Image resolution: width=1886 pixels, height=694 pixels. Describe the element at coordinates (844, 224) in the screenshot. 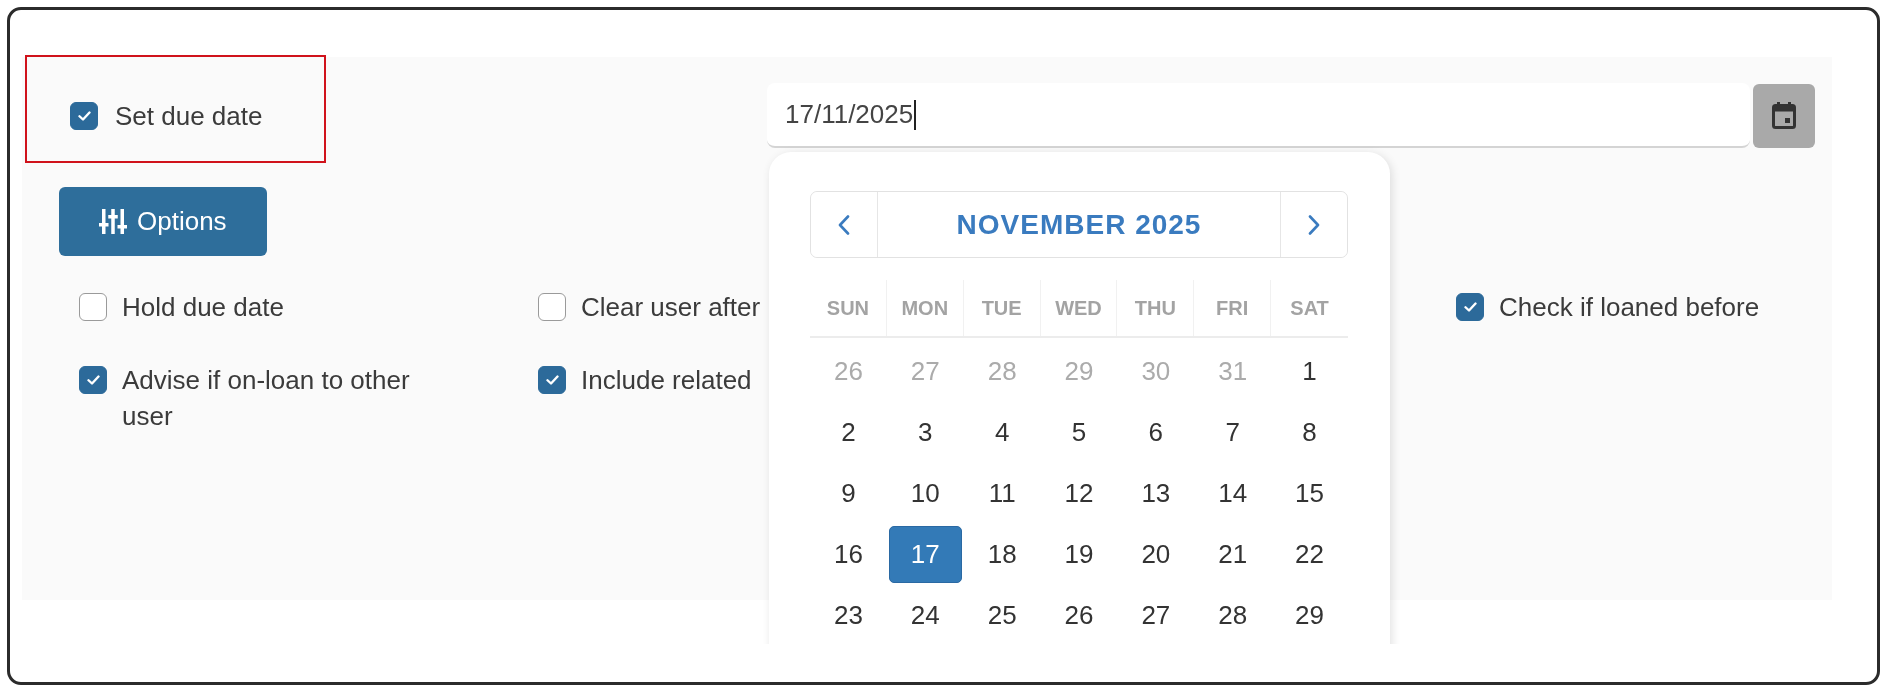

I see `chevron-left-icon` at that location.